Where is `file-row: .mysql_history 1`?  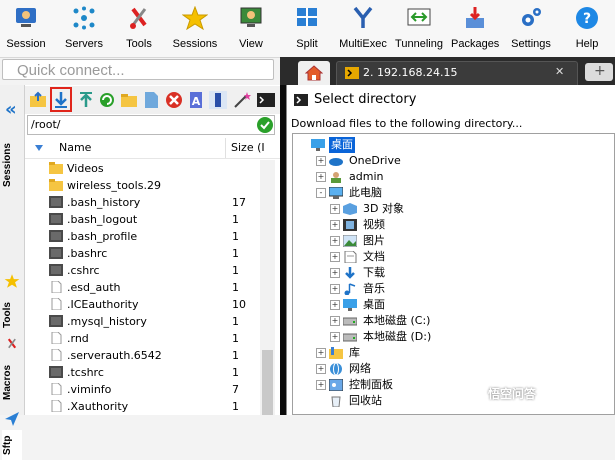
file-row: .mysql_history 1 is located at coordinates (142, 321).